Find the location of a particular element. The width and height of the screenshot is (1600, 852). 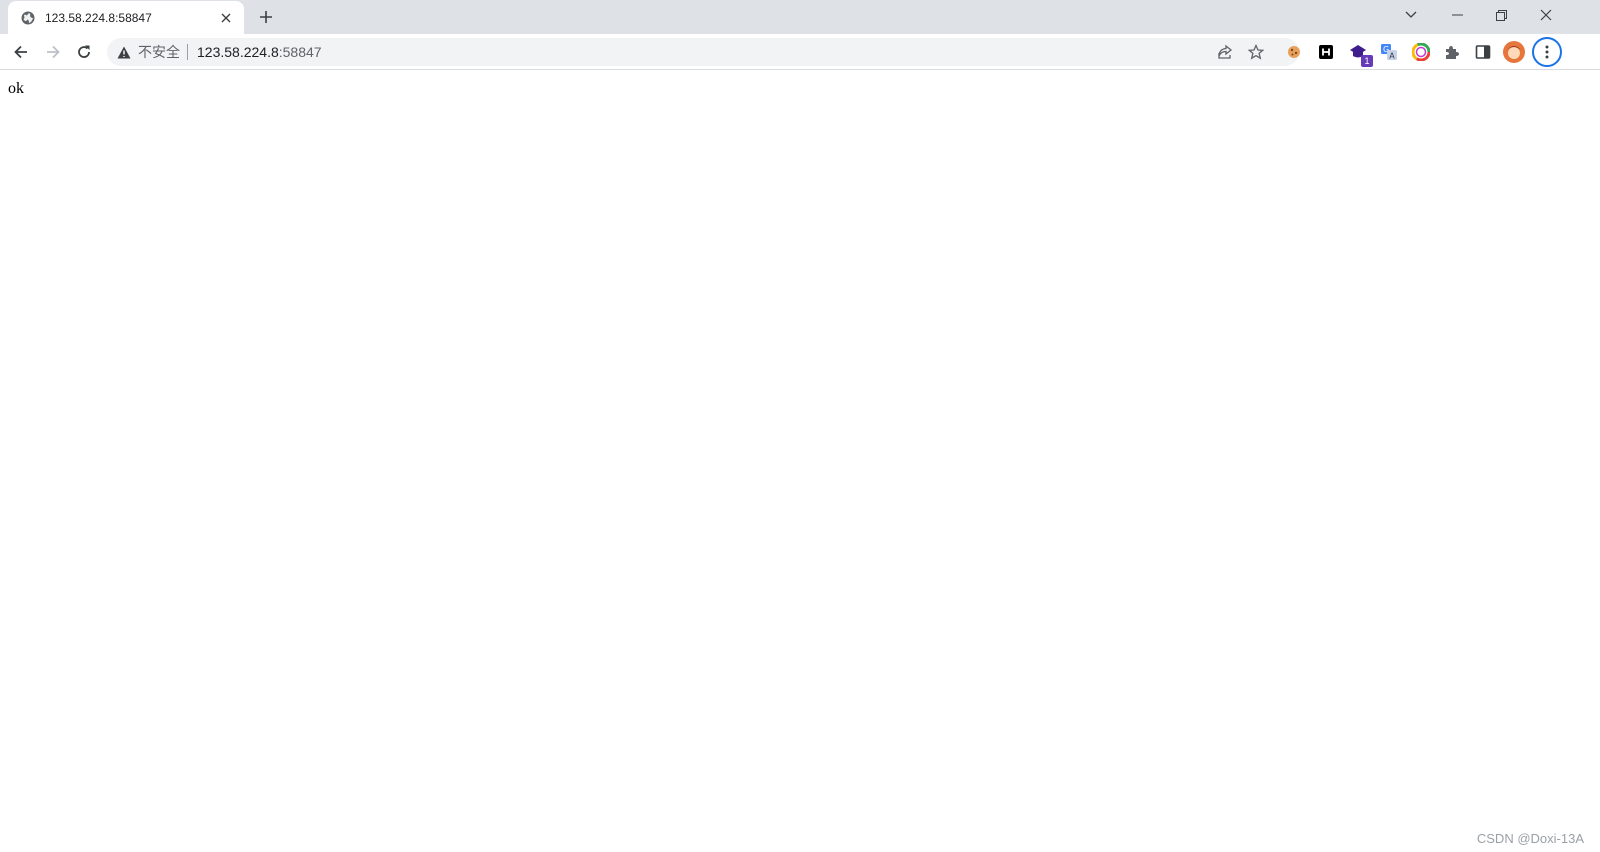

profile-avatar is located at coordinates (1514, 52).